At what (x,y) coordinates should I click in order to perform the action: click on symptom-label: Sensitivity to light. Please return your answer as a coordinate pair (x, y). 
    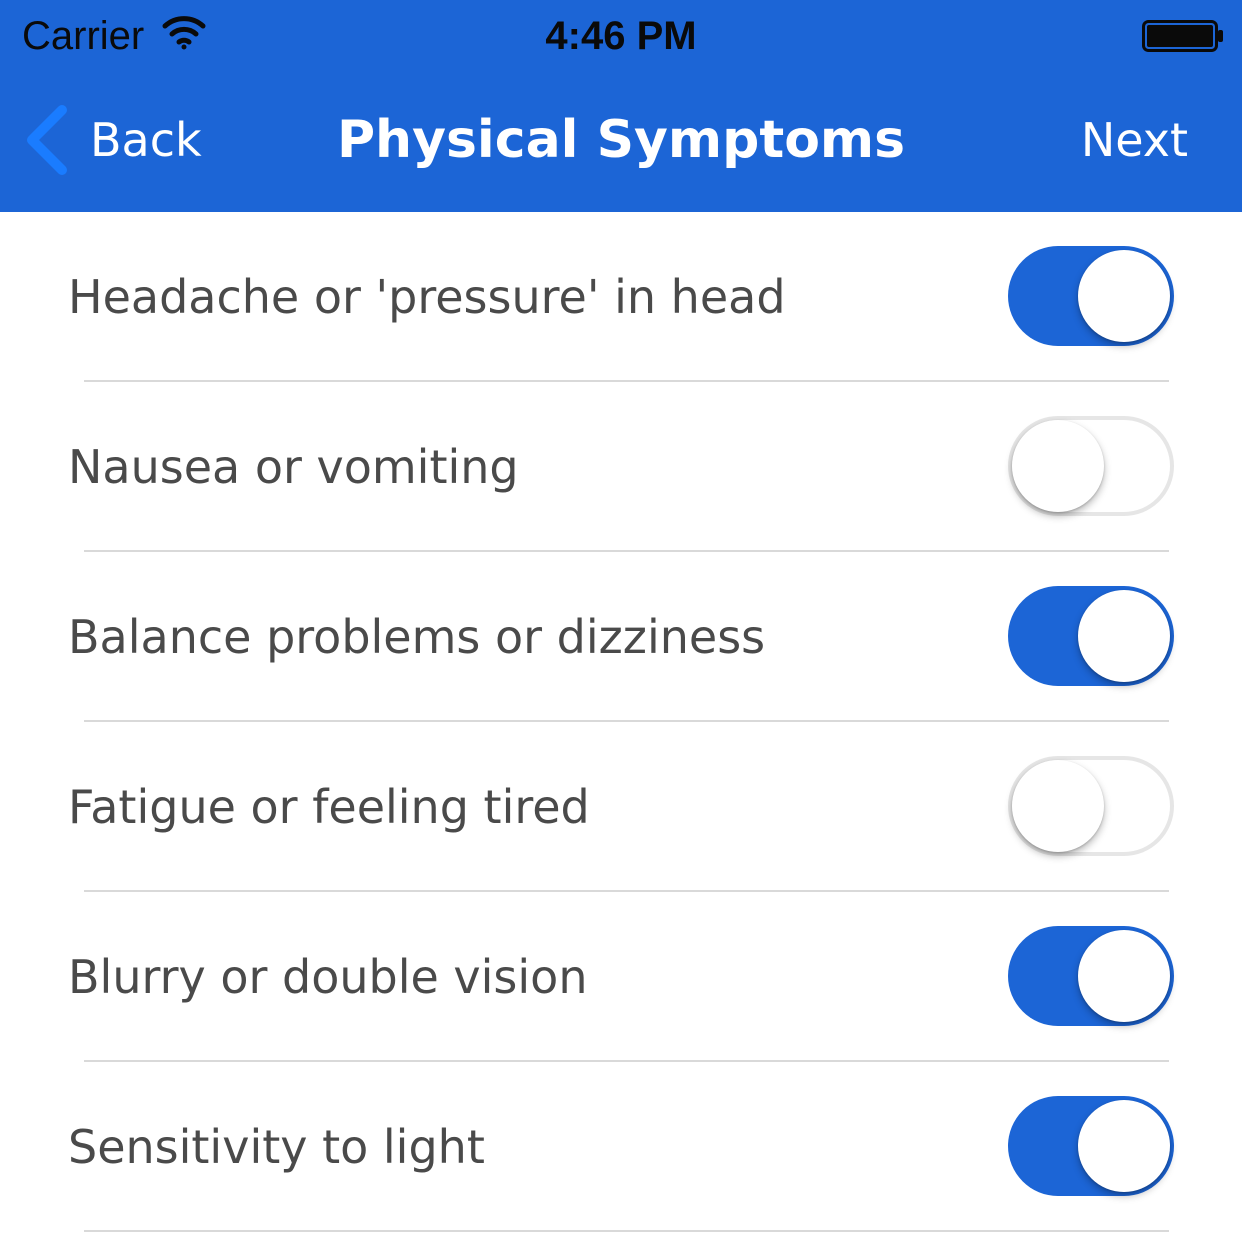
    Looking at the image, I should click on (276, 1147).